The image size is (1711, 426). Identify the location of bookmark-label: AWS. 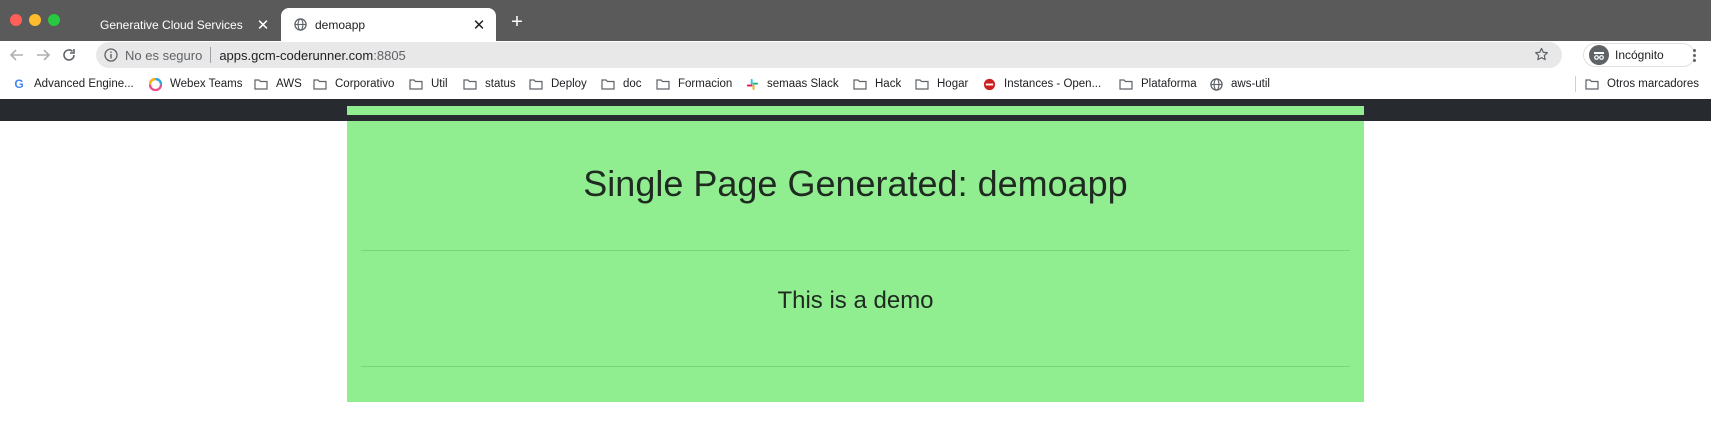
(289, 84).